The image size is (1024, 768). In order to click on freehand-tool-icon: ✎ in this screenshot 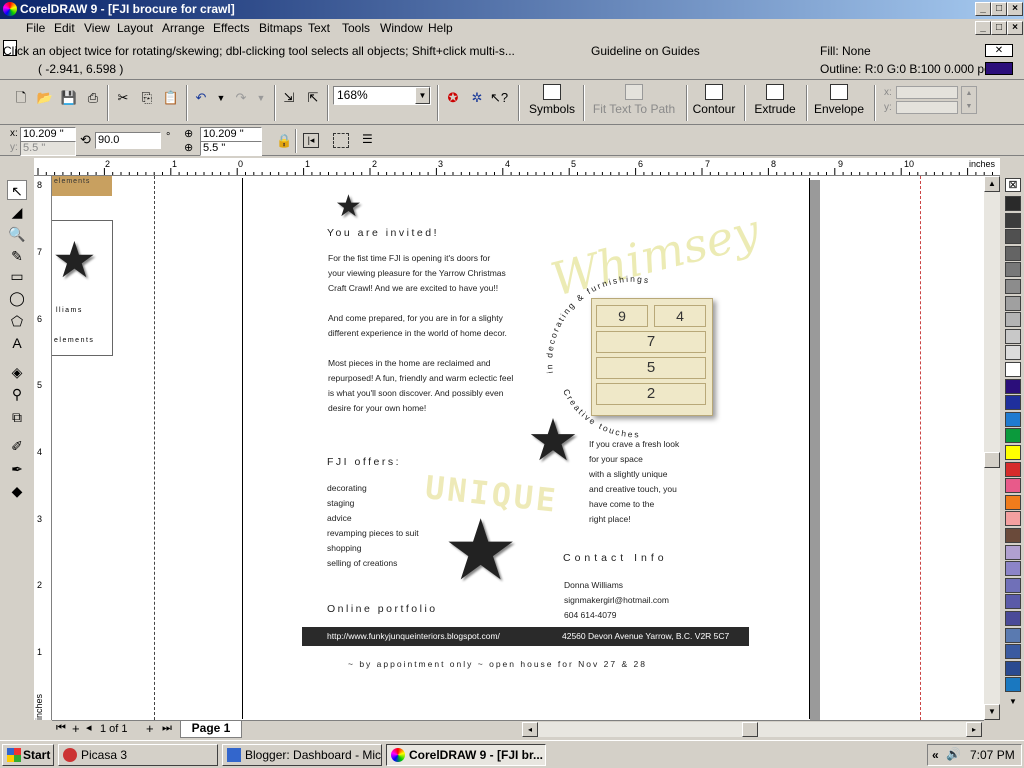, I will do `click(17, 256)`.